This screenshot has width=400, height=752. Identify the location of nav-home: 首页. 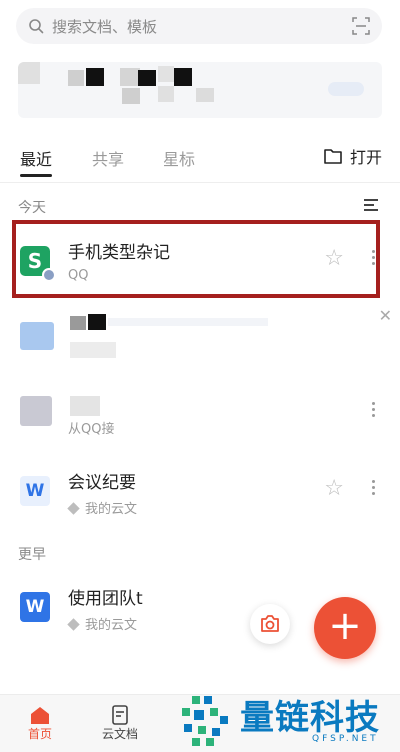
(40, 722).